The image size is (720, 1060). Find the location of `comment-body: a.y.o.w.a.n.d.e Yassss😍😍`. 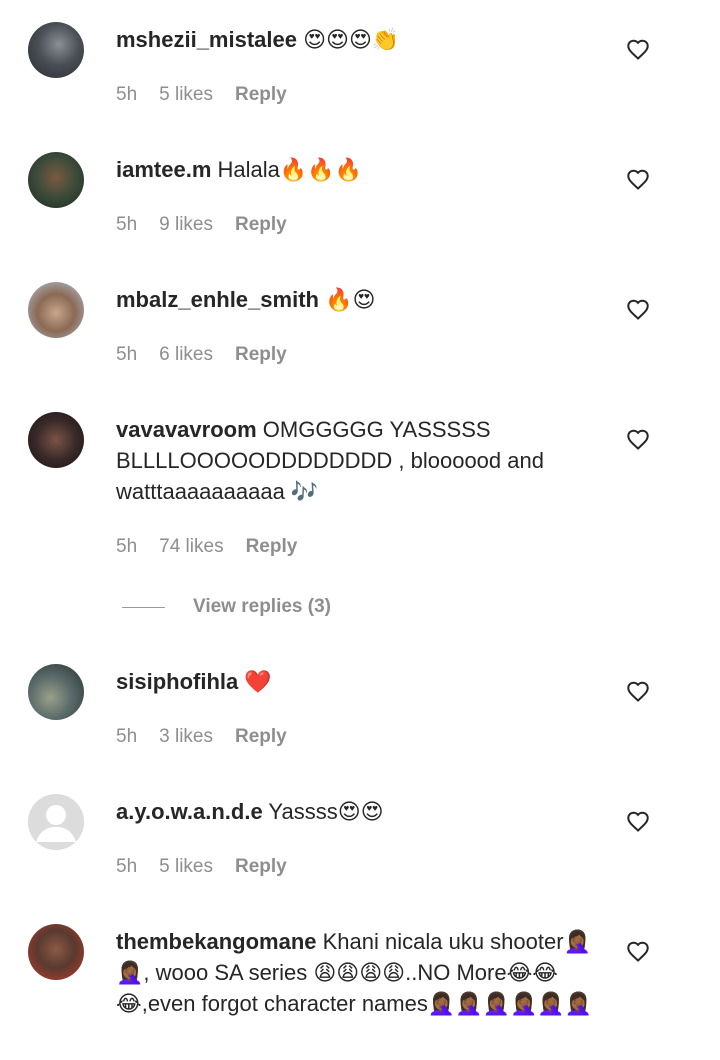

comment-body: a.y.o.w.a.n.d.e Yassss😍😍 is located at coordinates (356, 811).